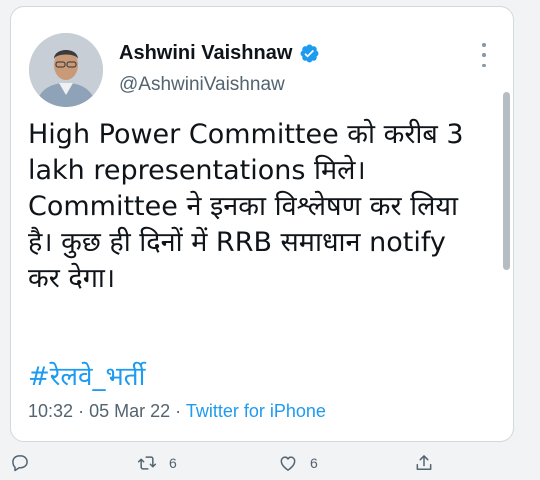 The width and height of the screenshot is (540, 480). I want to click on tweet-actions: 6 6, so click(270, 463).